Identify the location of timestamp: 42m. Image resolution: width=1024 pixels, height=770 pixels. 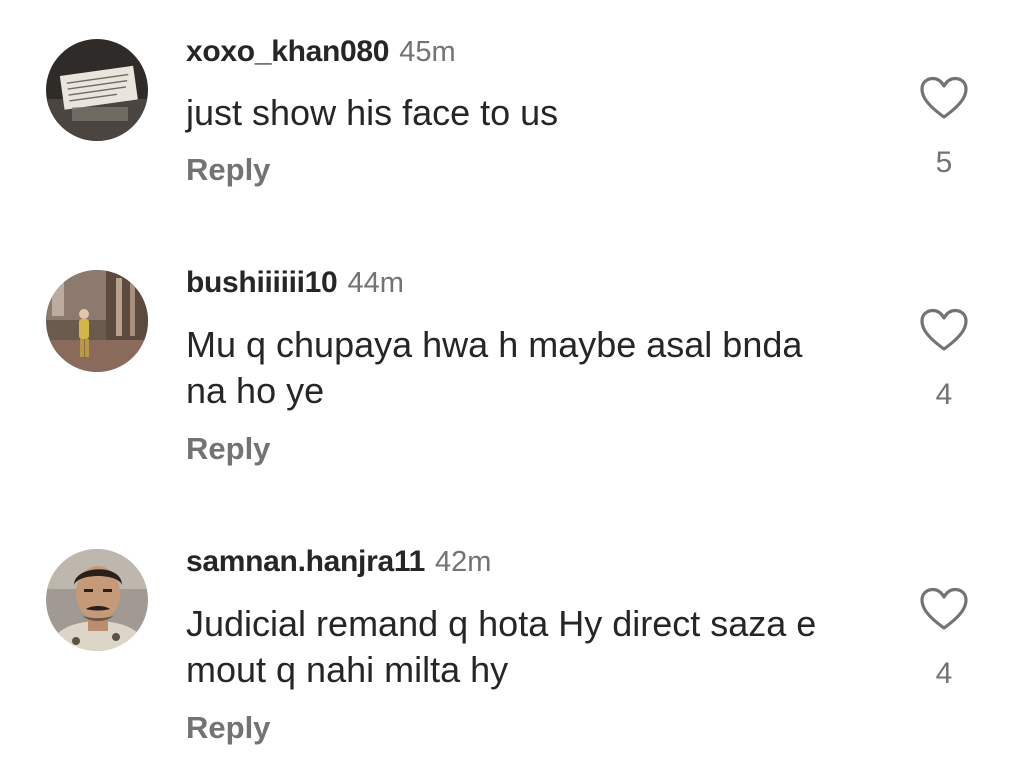
(463, 562).